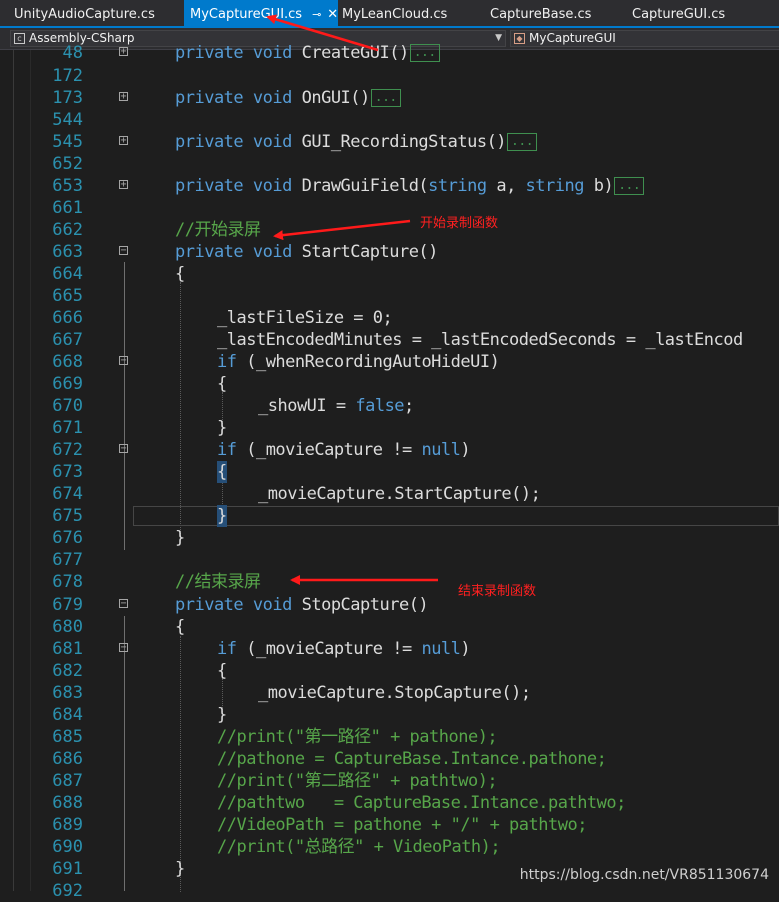  I want to click on annotation-arrows, so click(352, 299).